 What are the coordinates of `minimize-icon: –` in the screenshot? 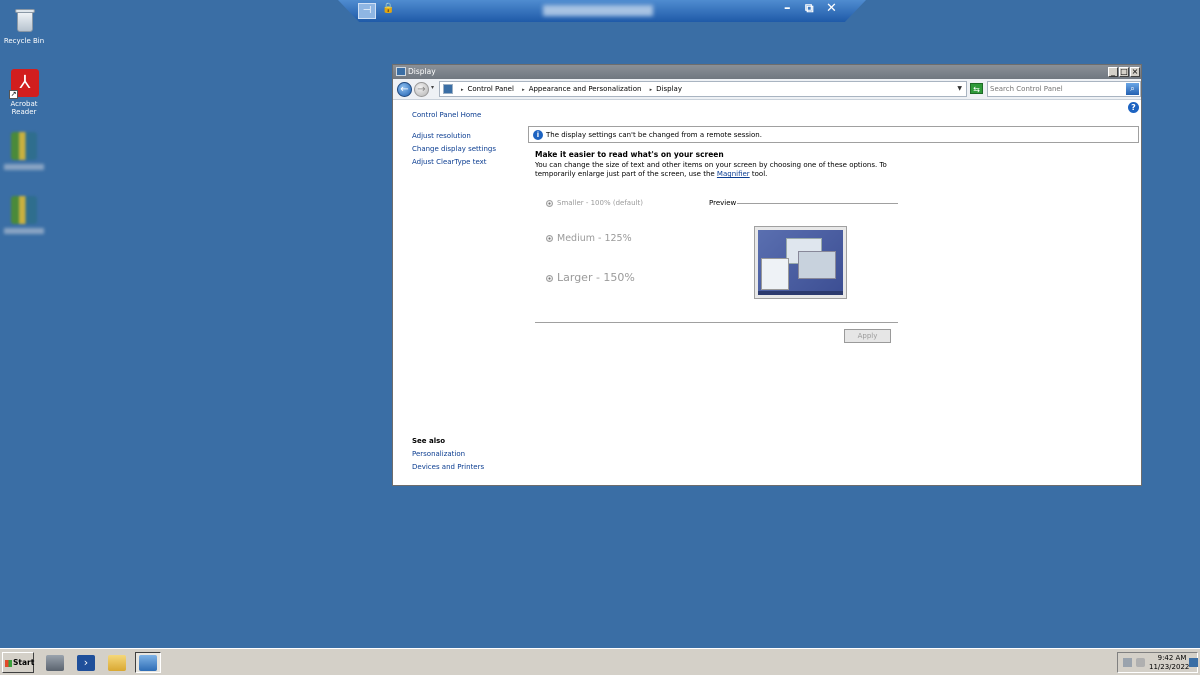 It's located at (787, 8).